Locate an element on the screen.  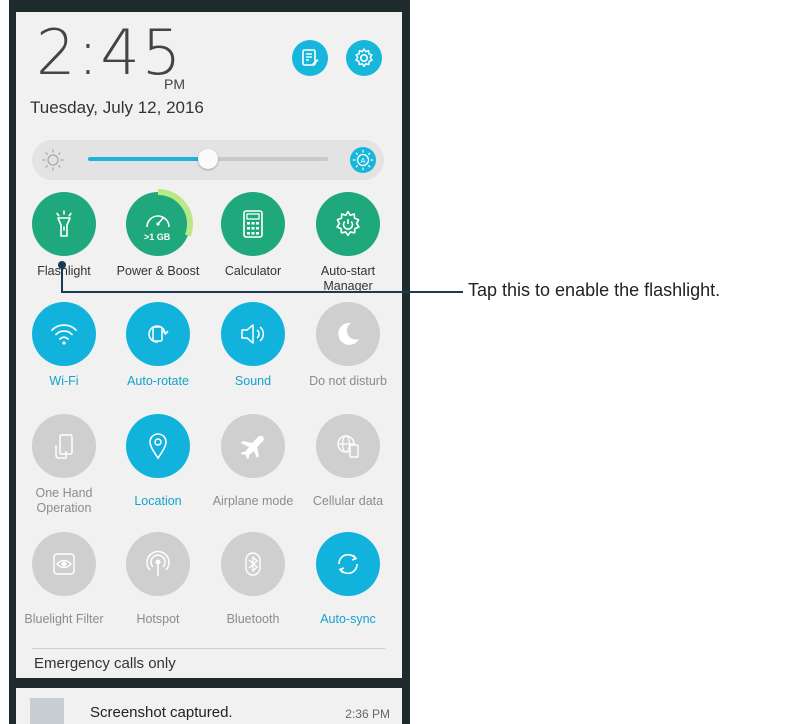
brightness-thumb is located at coordinates (208, 159).